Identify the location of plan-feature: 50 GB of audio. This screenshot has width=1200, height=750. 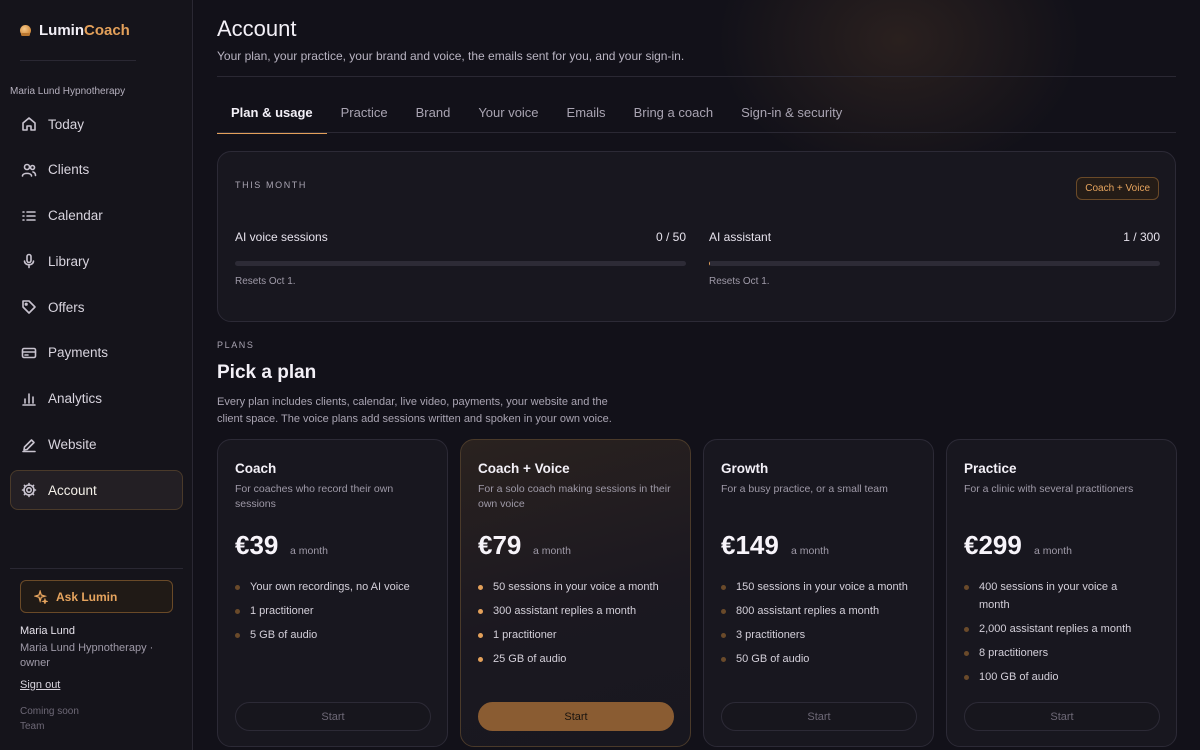
(821, 659).